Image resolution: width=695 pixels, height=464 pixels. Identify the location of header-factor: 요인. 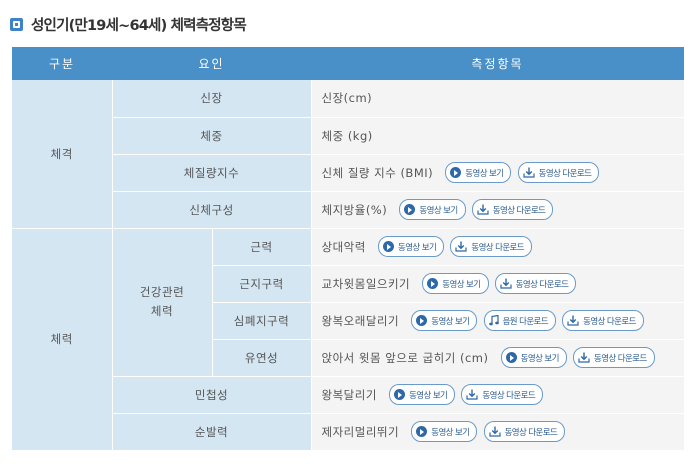
(211, 63).